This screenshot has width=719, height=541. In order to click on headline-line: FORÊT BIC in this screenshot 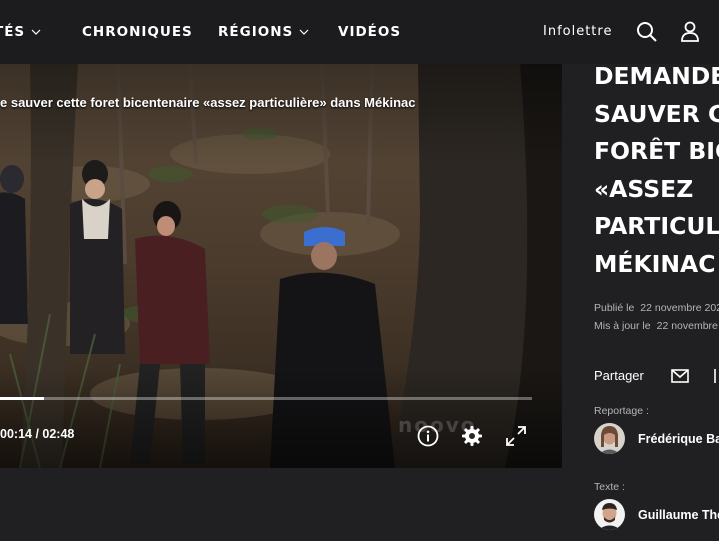, I will do `click(656, 151)`.